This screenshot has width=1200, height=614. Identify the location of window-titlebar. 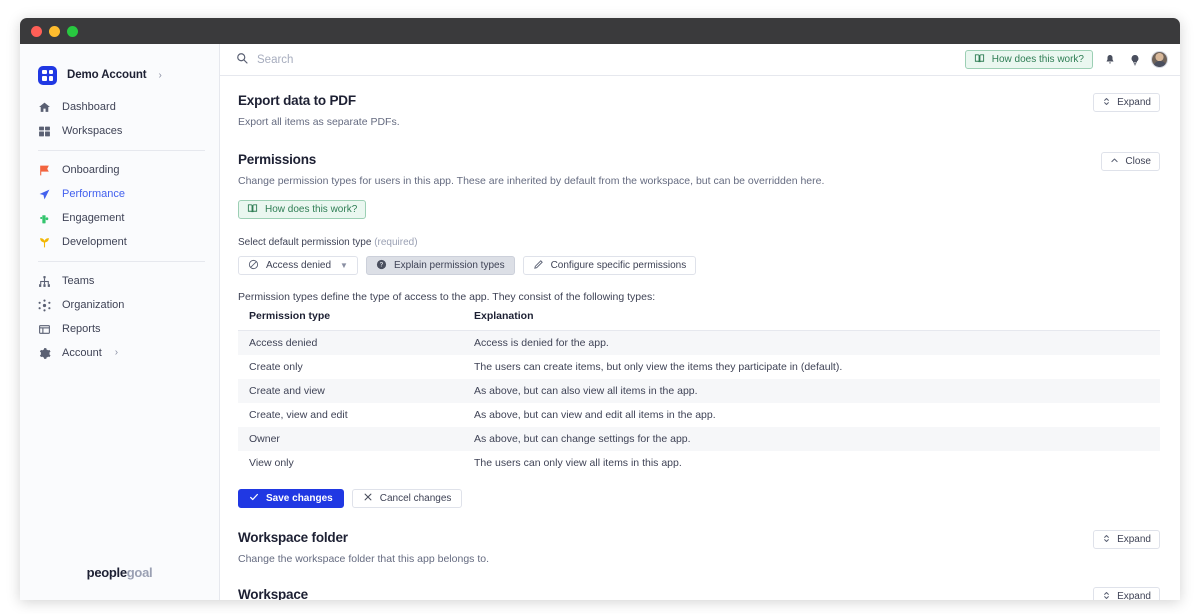
(600, 31).